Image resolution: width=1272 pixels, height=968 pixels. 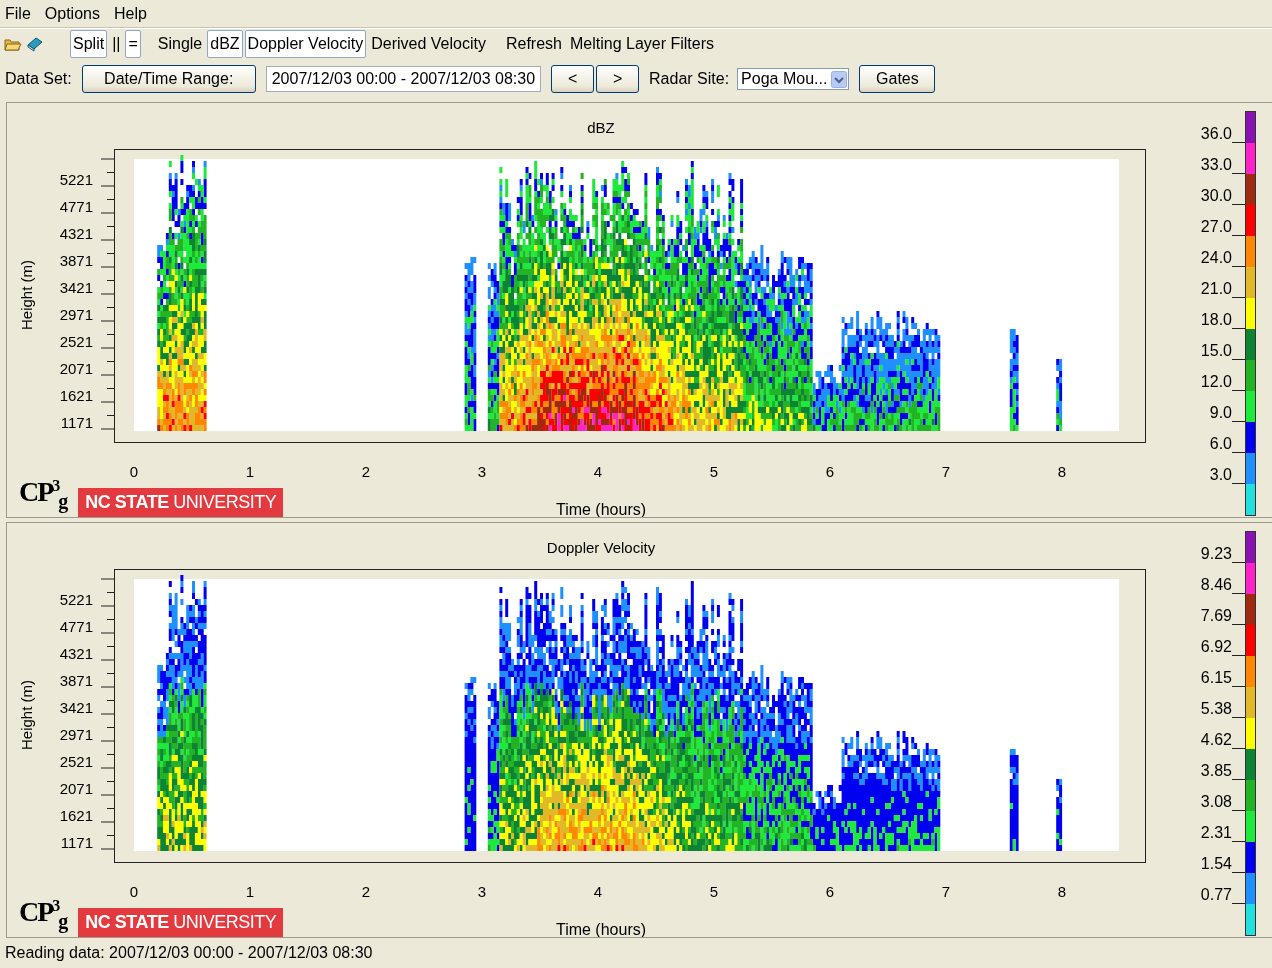 I want to click on legend-label: 0.77, so click(x=1216, y=896).